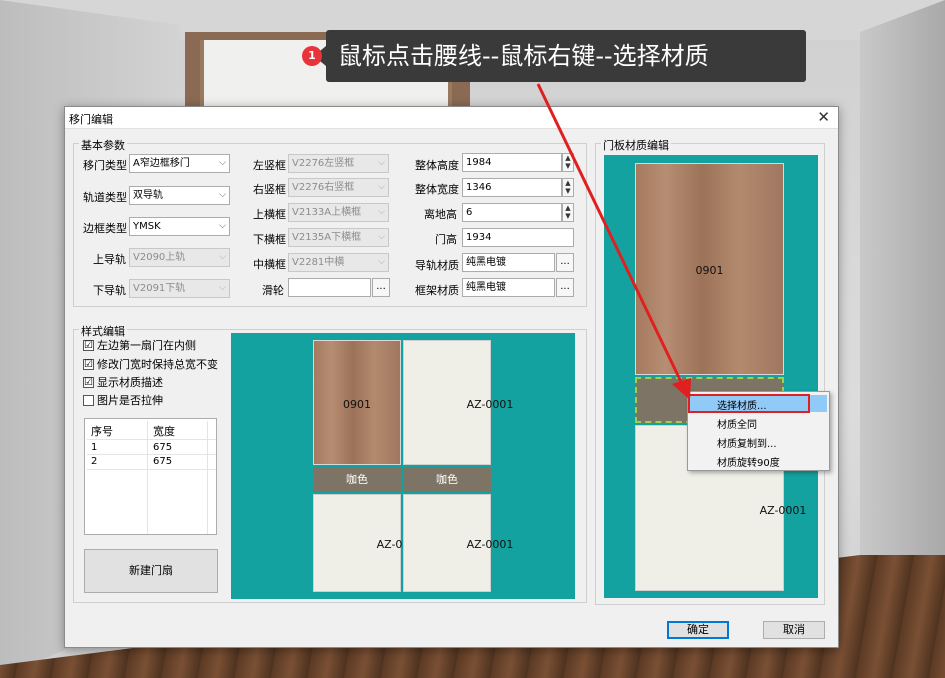  Describe the element at coordinates (105, 165) in the screenshot. I see `door-type-label: 移门类型` at that location.